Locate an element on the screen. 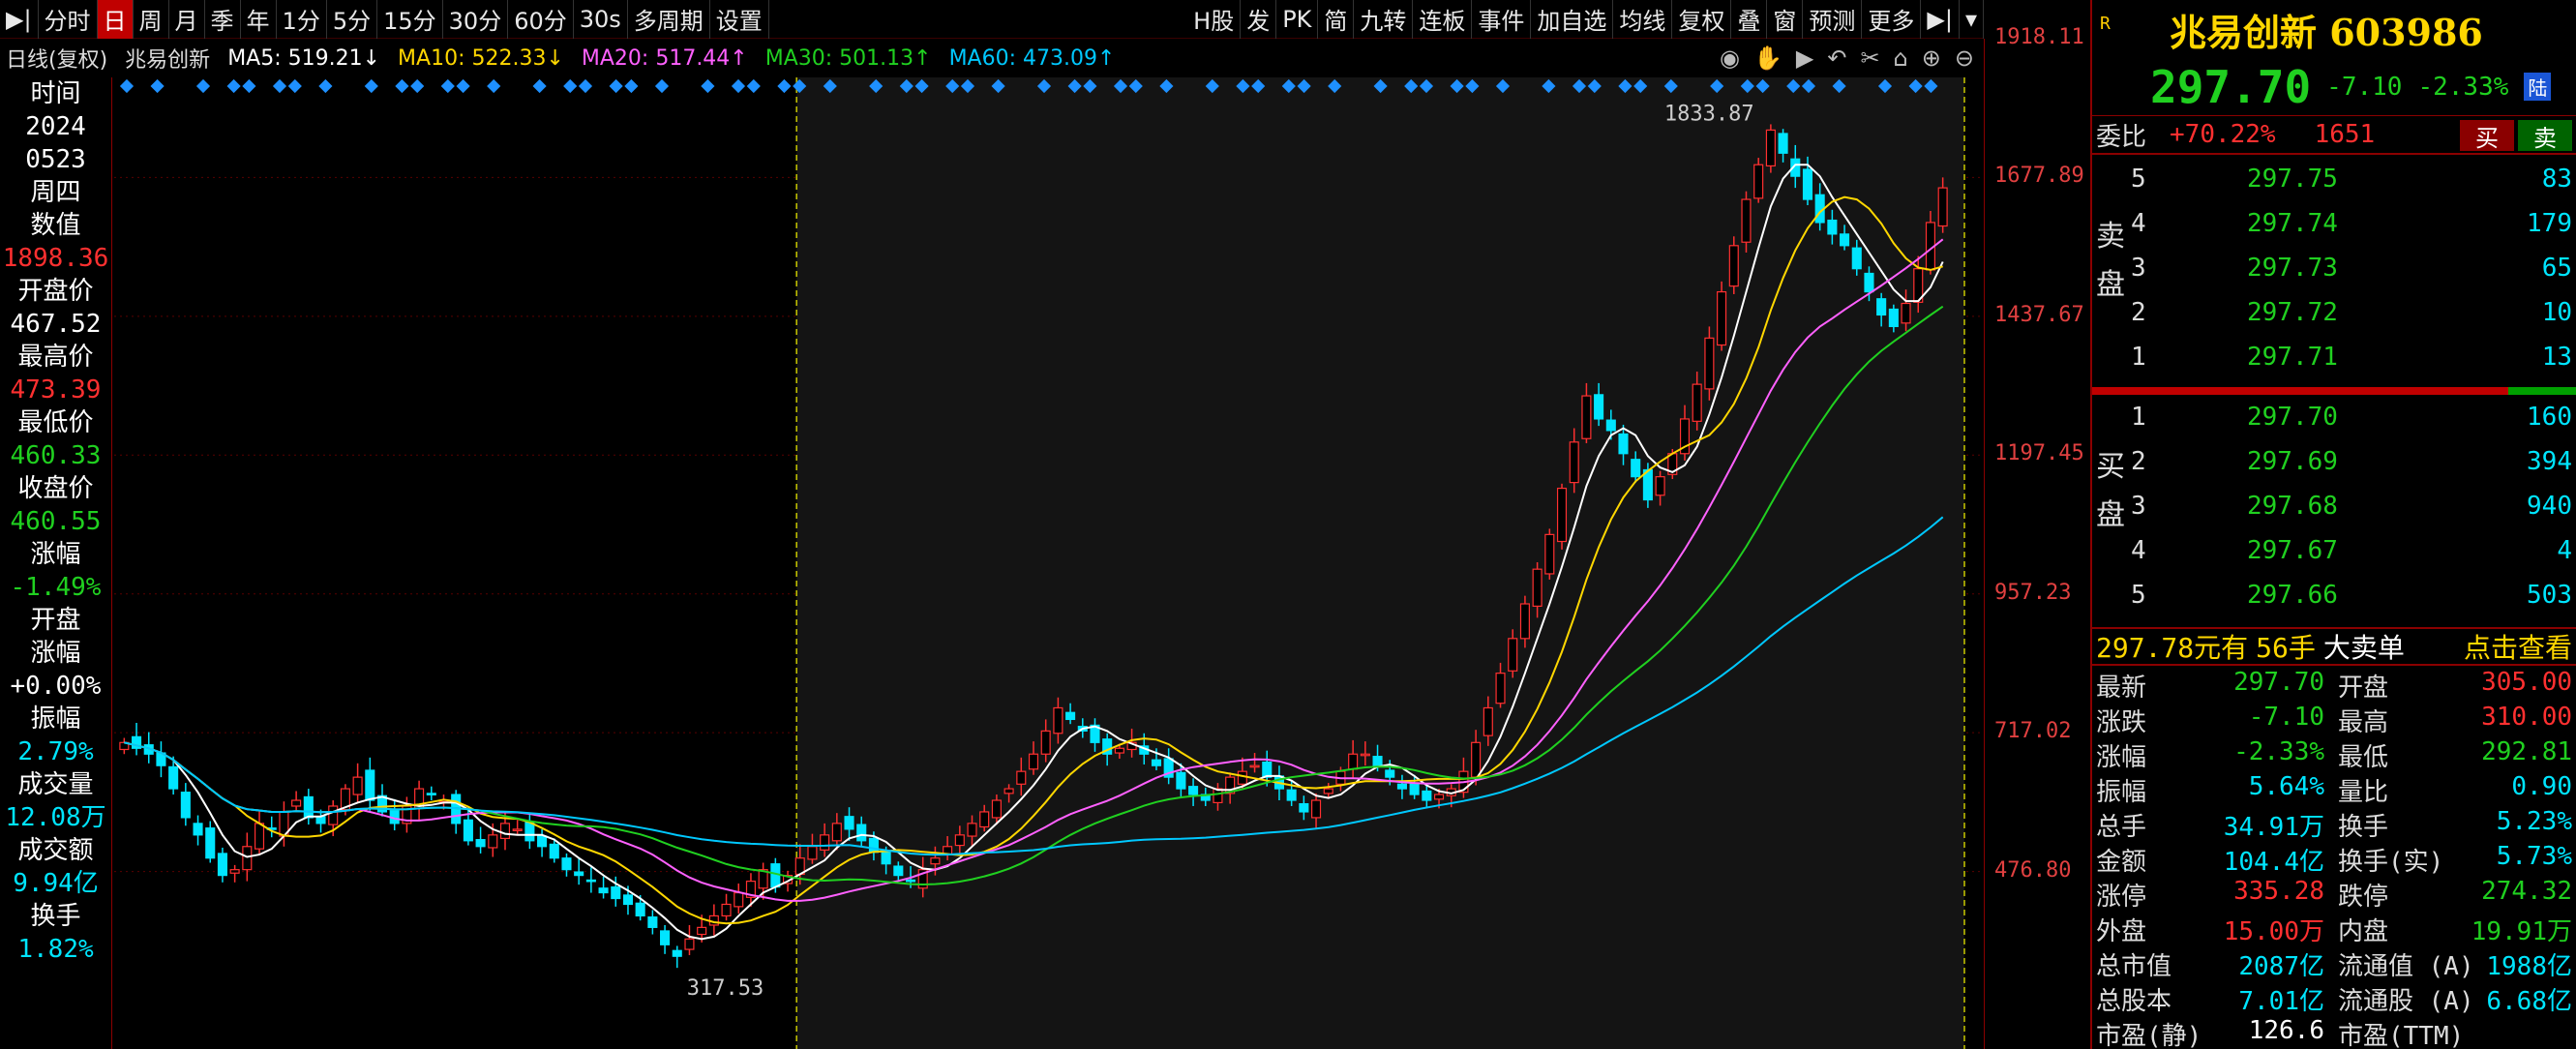  expand-icon: ▶| is located at coordinates (1940, 19).